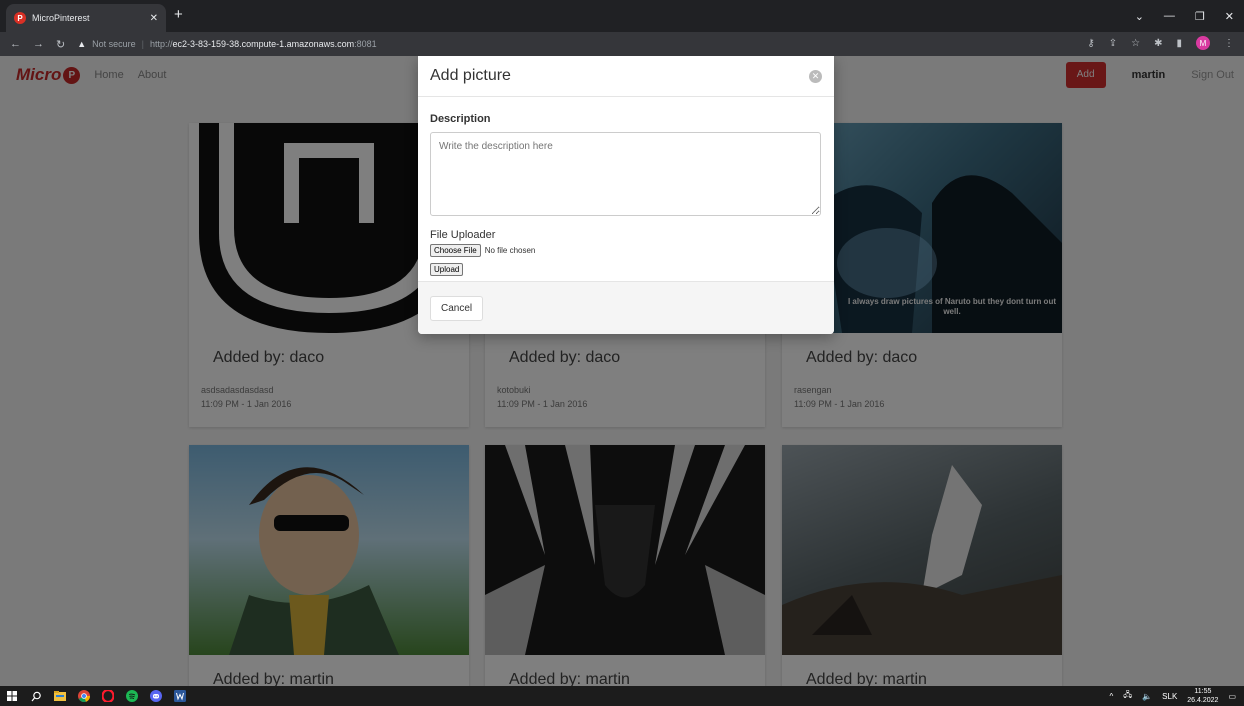 The image size is (1244, 706). I want to click on cancel-button: Cancel, so click(457, 308).